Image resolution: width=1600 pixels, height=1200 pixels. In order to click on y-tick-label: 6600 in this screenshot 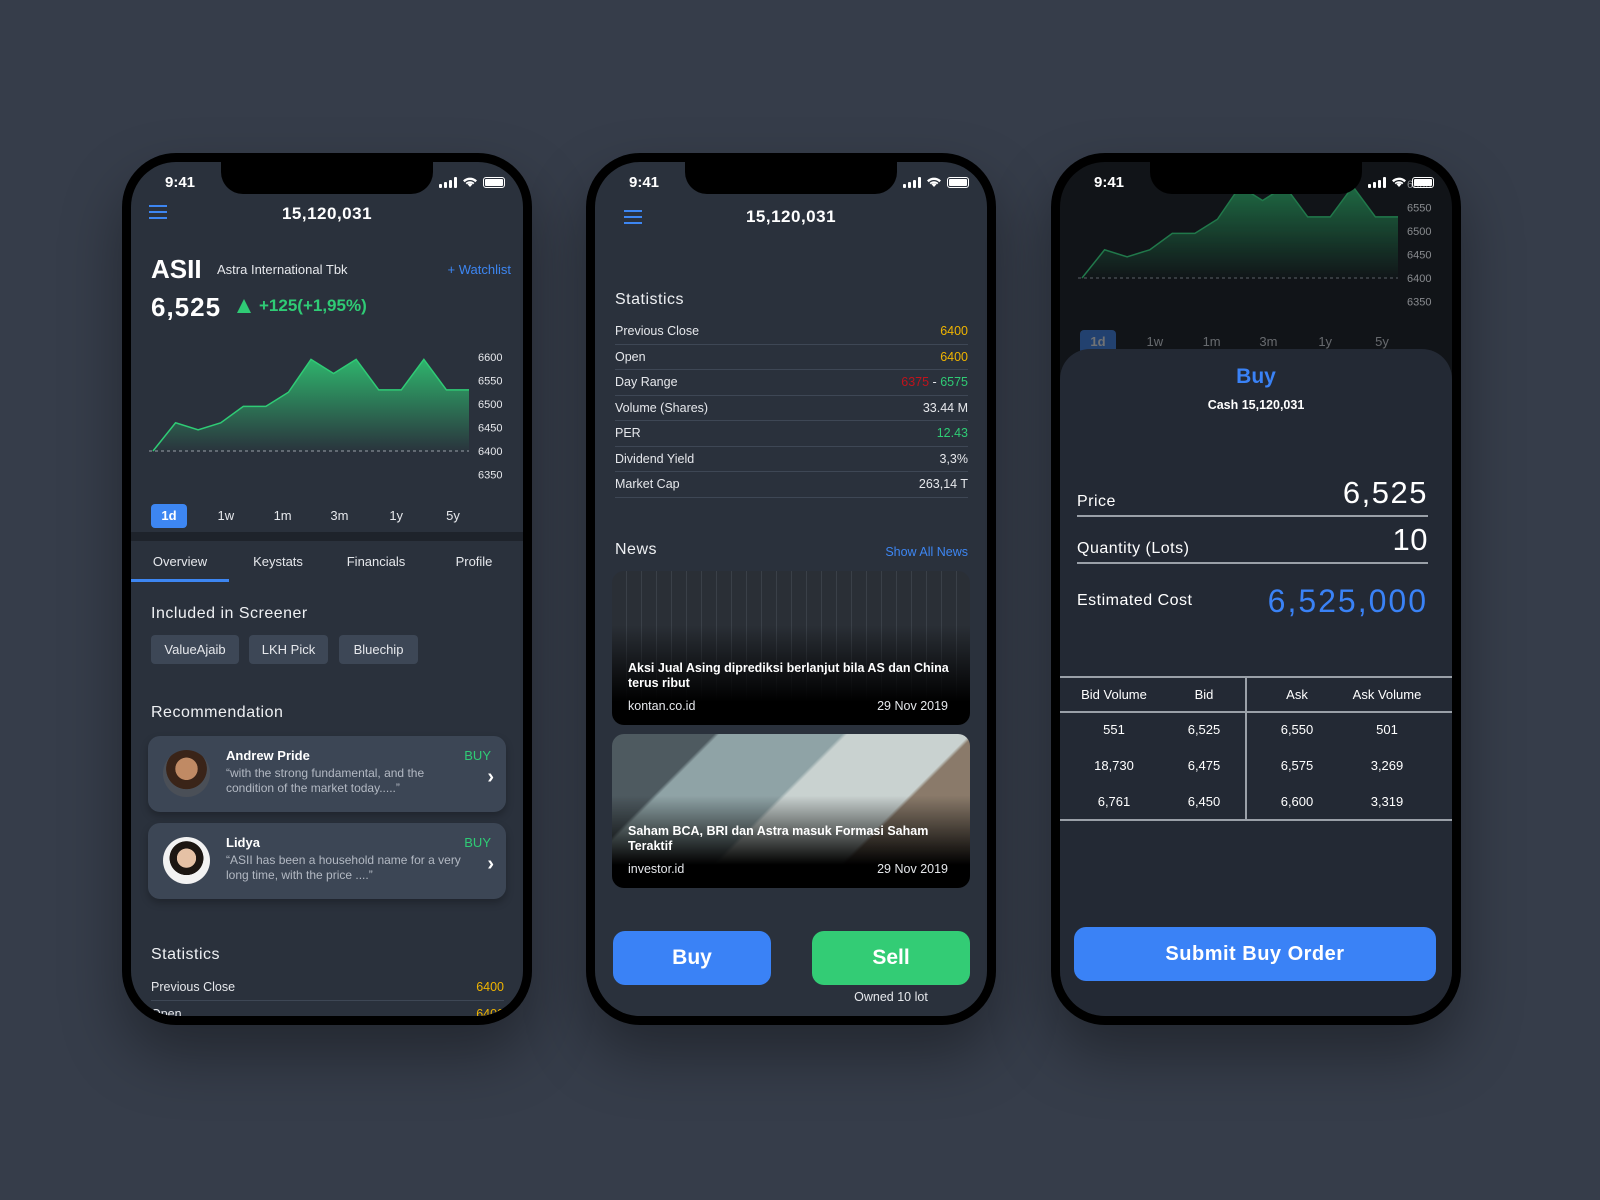, I will do `click(490, 358)`.